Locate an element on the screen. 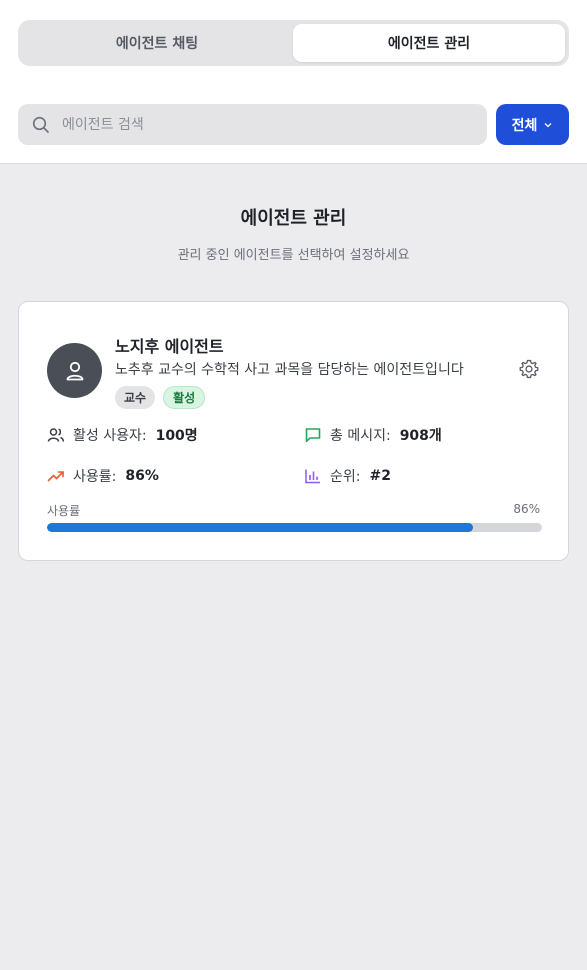 The height and width of the screenshot is (970, 587). usage-bar-value: 86% is located at coordinates (526, 509).